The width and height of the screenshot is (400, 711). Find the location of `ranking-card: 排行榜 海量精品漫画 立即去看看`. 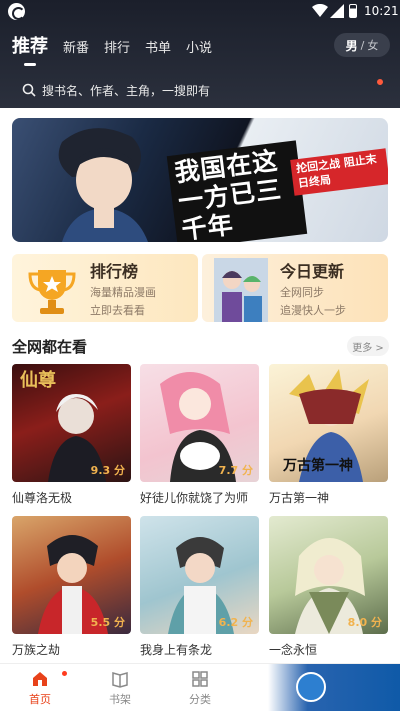

ranking-card: 排行榜 海量精品漫画 立即去看看 is located at coordinates (105, 288).